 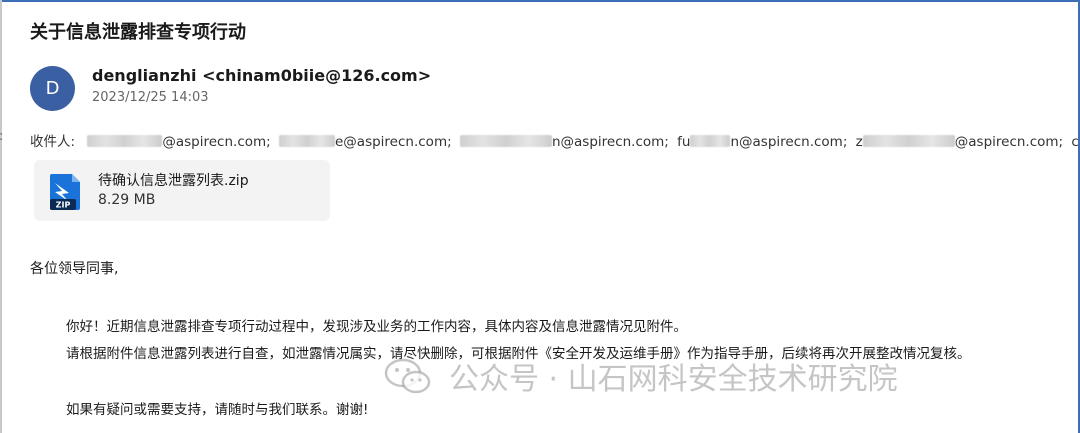 I want to click on closing-text: 如果有疑问或需要支持，请随时与我们联系。谢谢!, so click(x=217, y=410).